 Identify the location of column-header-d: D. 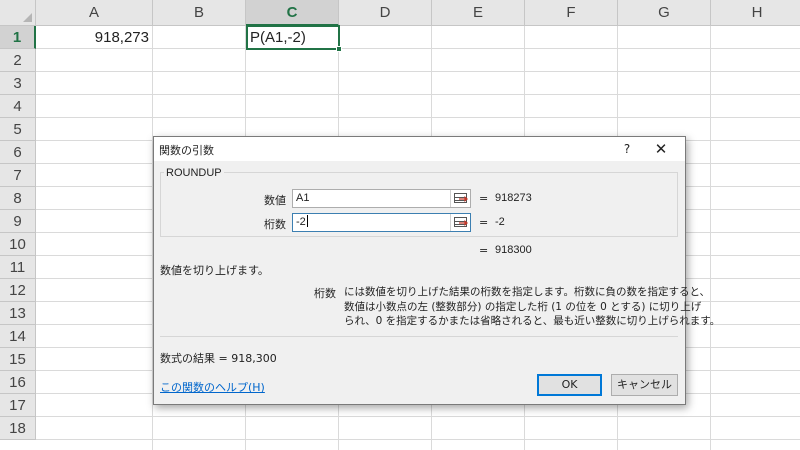
(385, 13).